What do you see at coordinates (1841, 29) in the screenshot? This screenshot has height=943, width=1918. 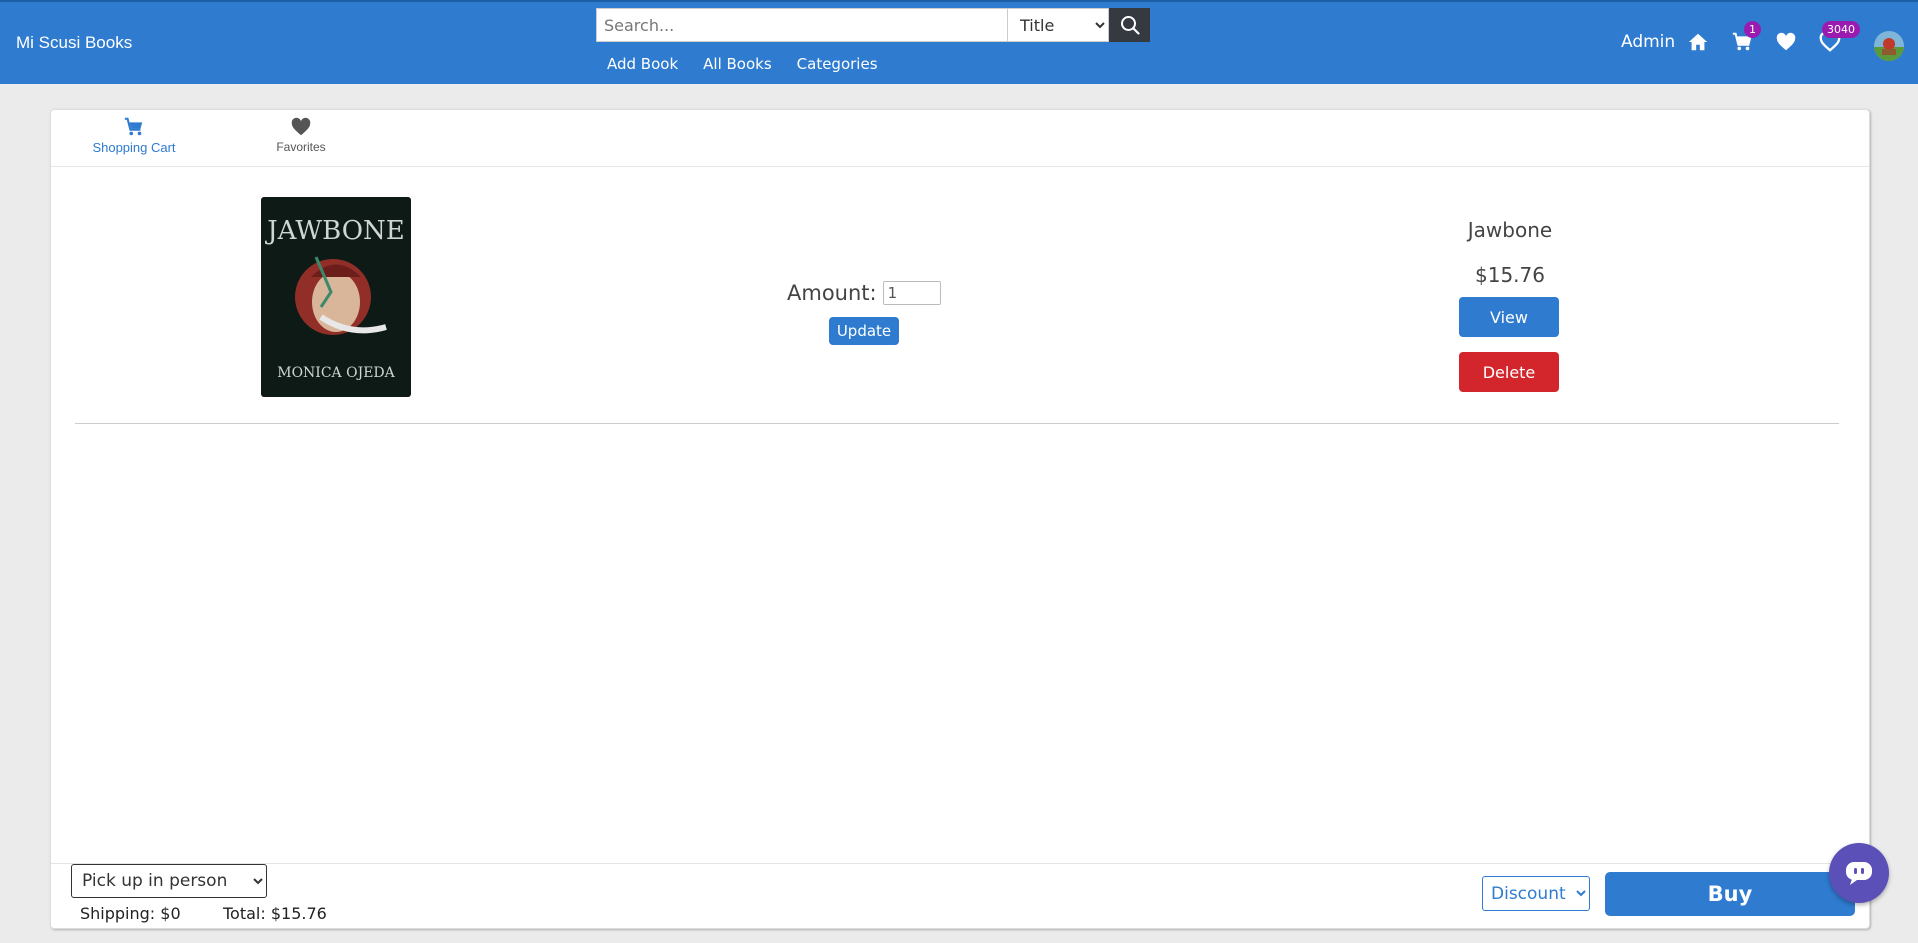 I see `notifications-badge: 3040` at bounding box center [1841, 29].